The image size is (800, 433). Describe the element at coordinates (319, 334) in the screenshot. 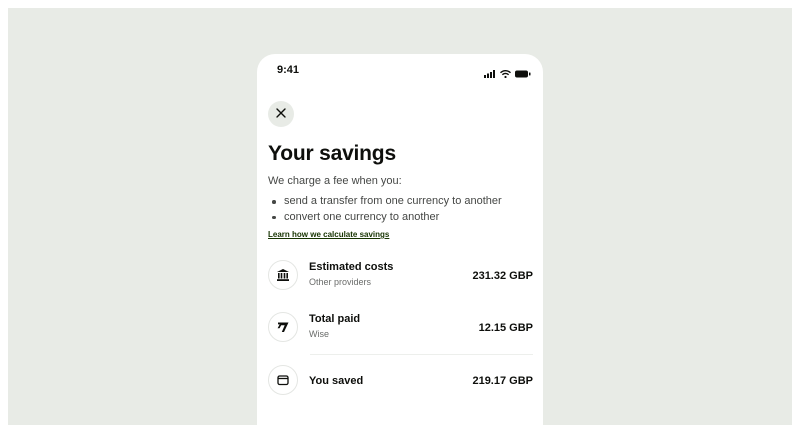

I see `row-subtitle: Wise` at that location.